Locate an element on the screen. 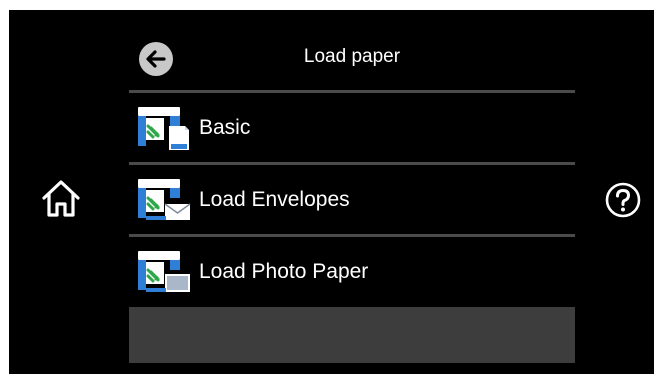 Image resolution: width=665 pixels, height=383 pixels. help-button is located at coordinates (623, 200).